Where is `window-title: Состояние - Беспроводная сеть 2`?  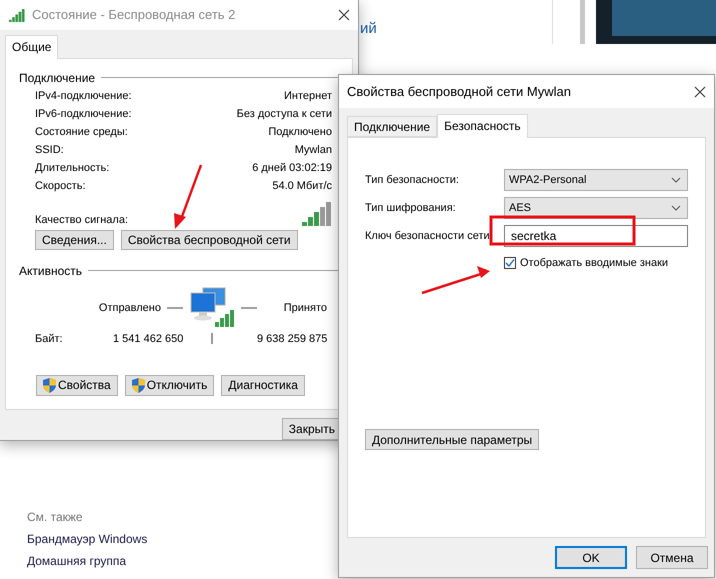
window-title: Состояние - Беспроводная сеть 2 is located at coordinates (134, 14).